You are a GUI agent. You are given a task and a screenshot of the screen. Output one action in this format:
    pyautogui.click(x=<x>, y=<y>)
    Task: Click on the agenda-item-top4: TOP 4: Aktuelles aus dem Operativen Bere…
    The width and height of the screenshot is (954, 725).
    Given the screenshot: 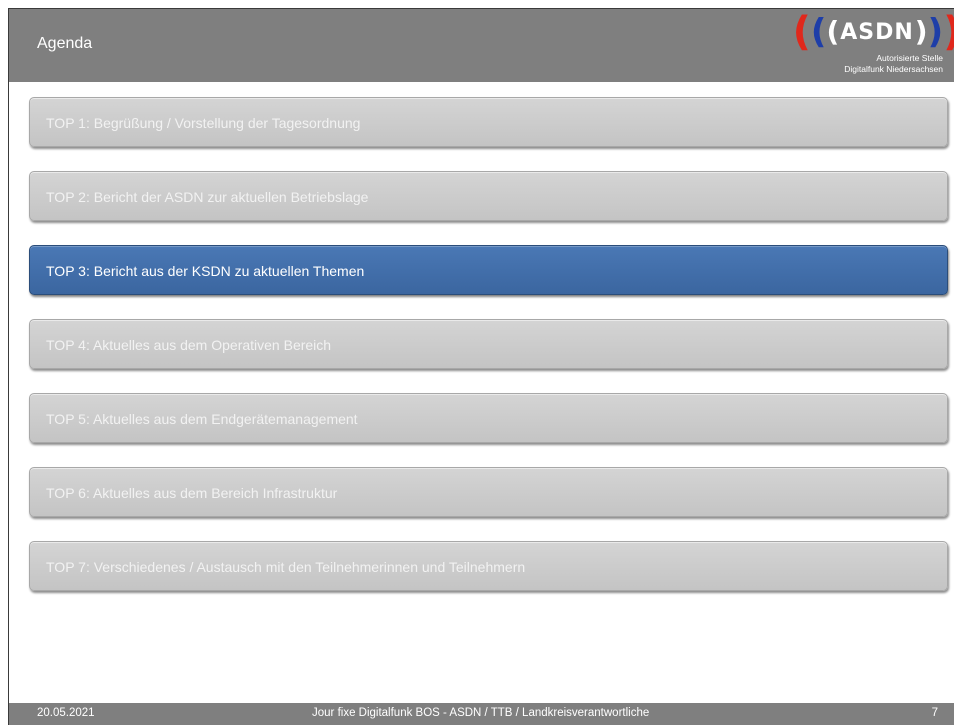 What is the action you would take?
    pyautogui.click(x=488, y=344)
    